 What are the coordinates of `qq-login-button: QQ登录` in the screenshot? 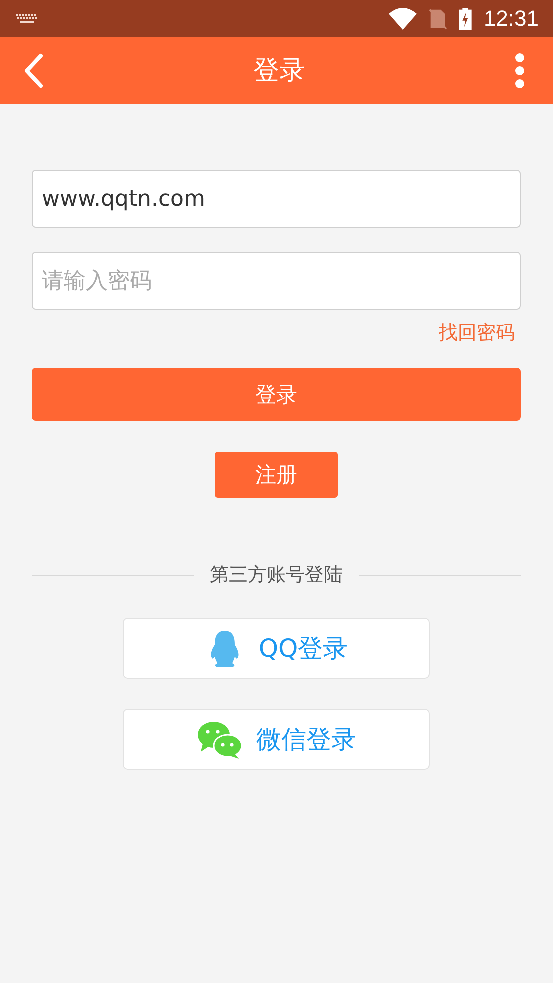 It's located at (276, 648).